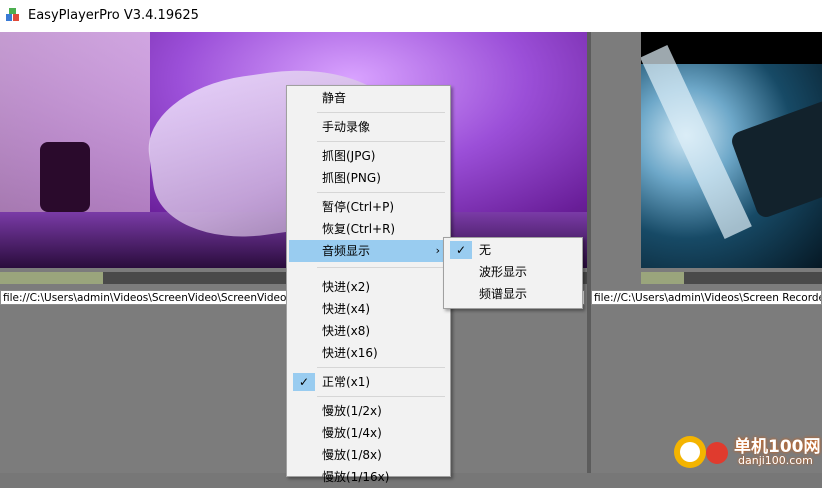  I want to click on menu-item-label: 无, so click(485, 250).